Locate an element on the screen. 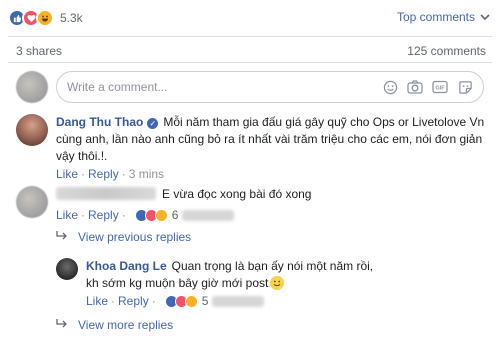 The height and width of the screenshot is (340, 500). shares-count: 3 shares is located at coordinates (39, 51).